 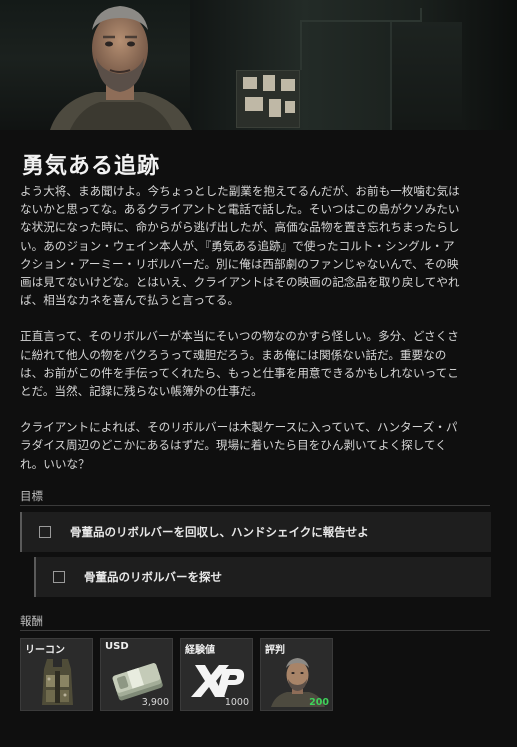 What do you see at coordinates (31, 621) in the screenshot?
I see `rewards-heading: 報酬` at bounding box center [31, 621].